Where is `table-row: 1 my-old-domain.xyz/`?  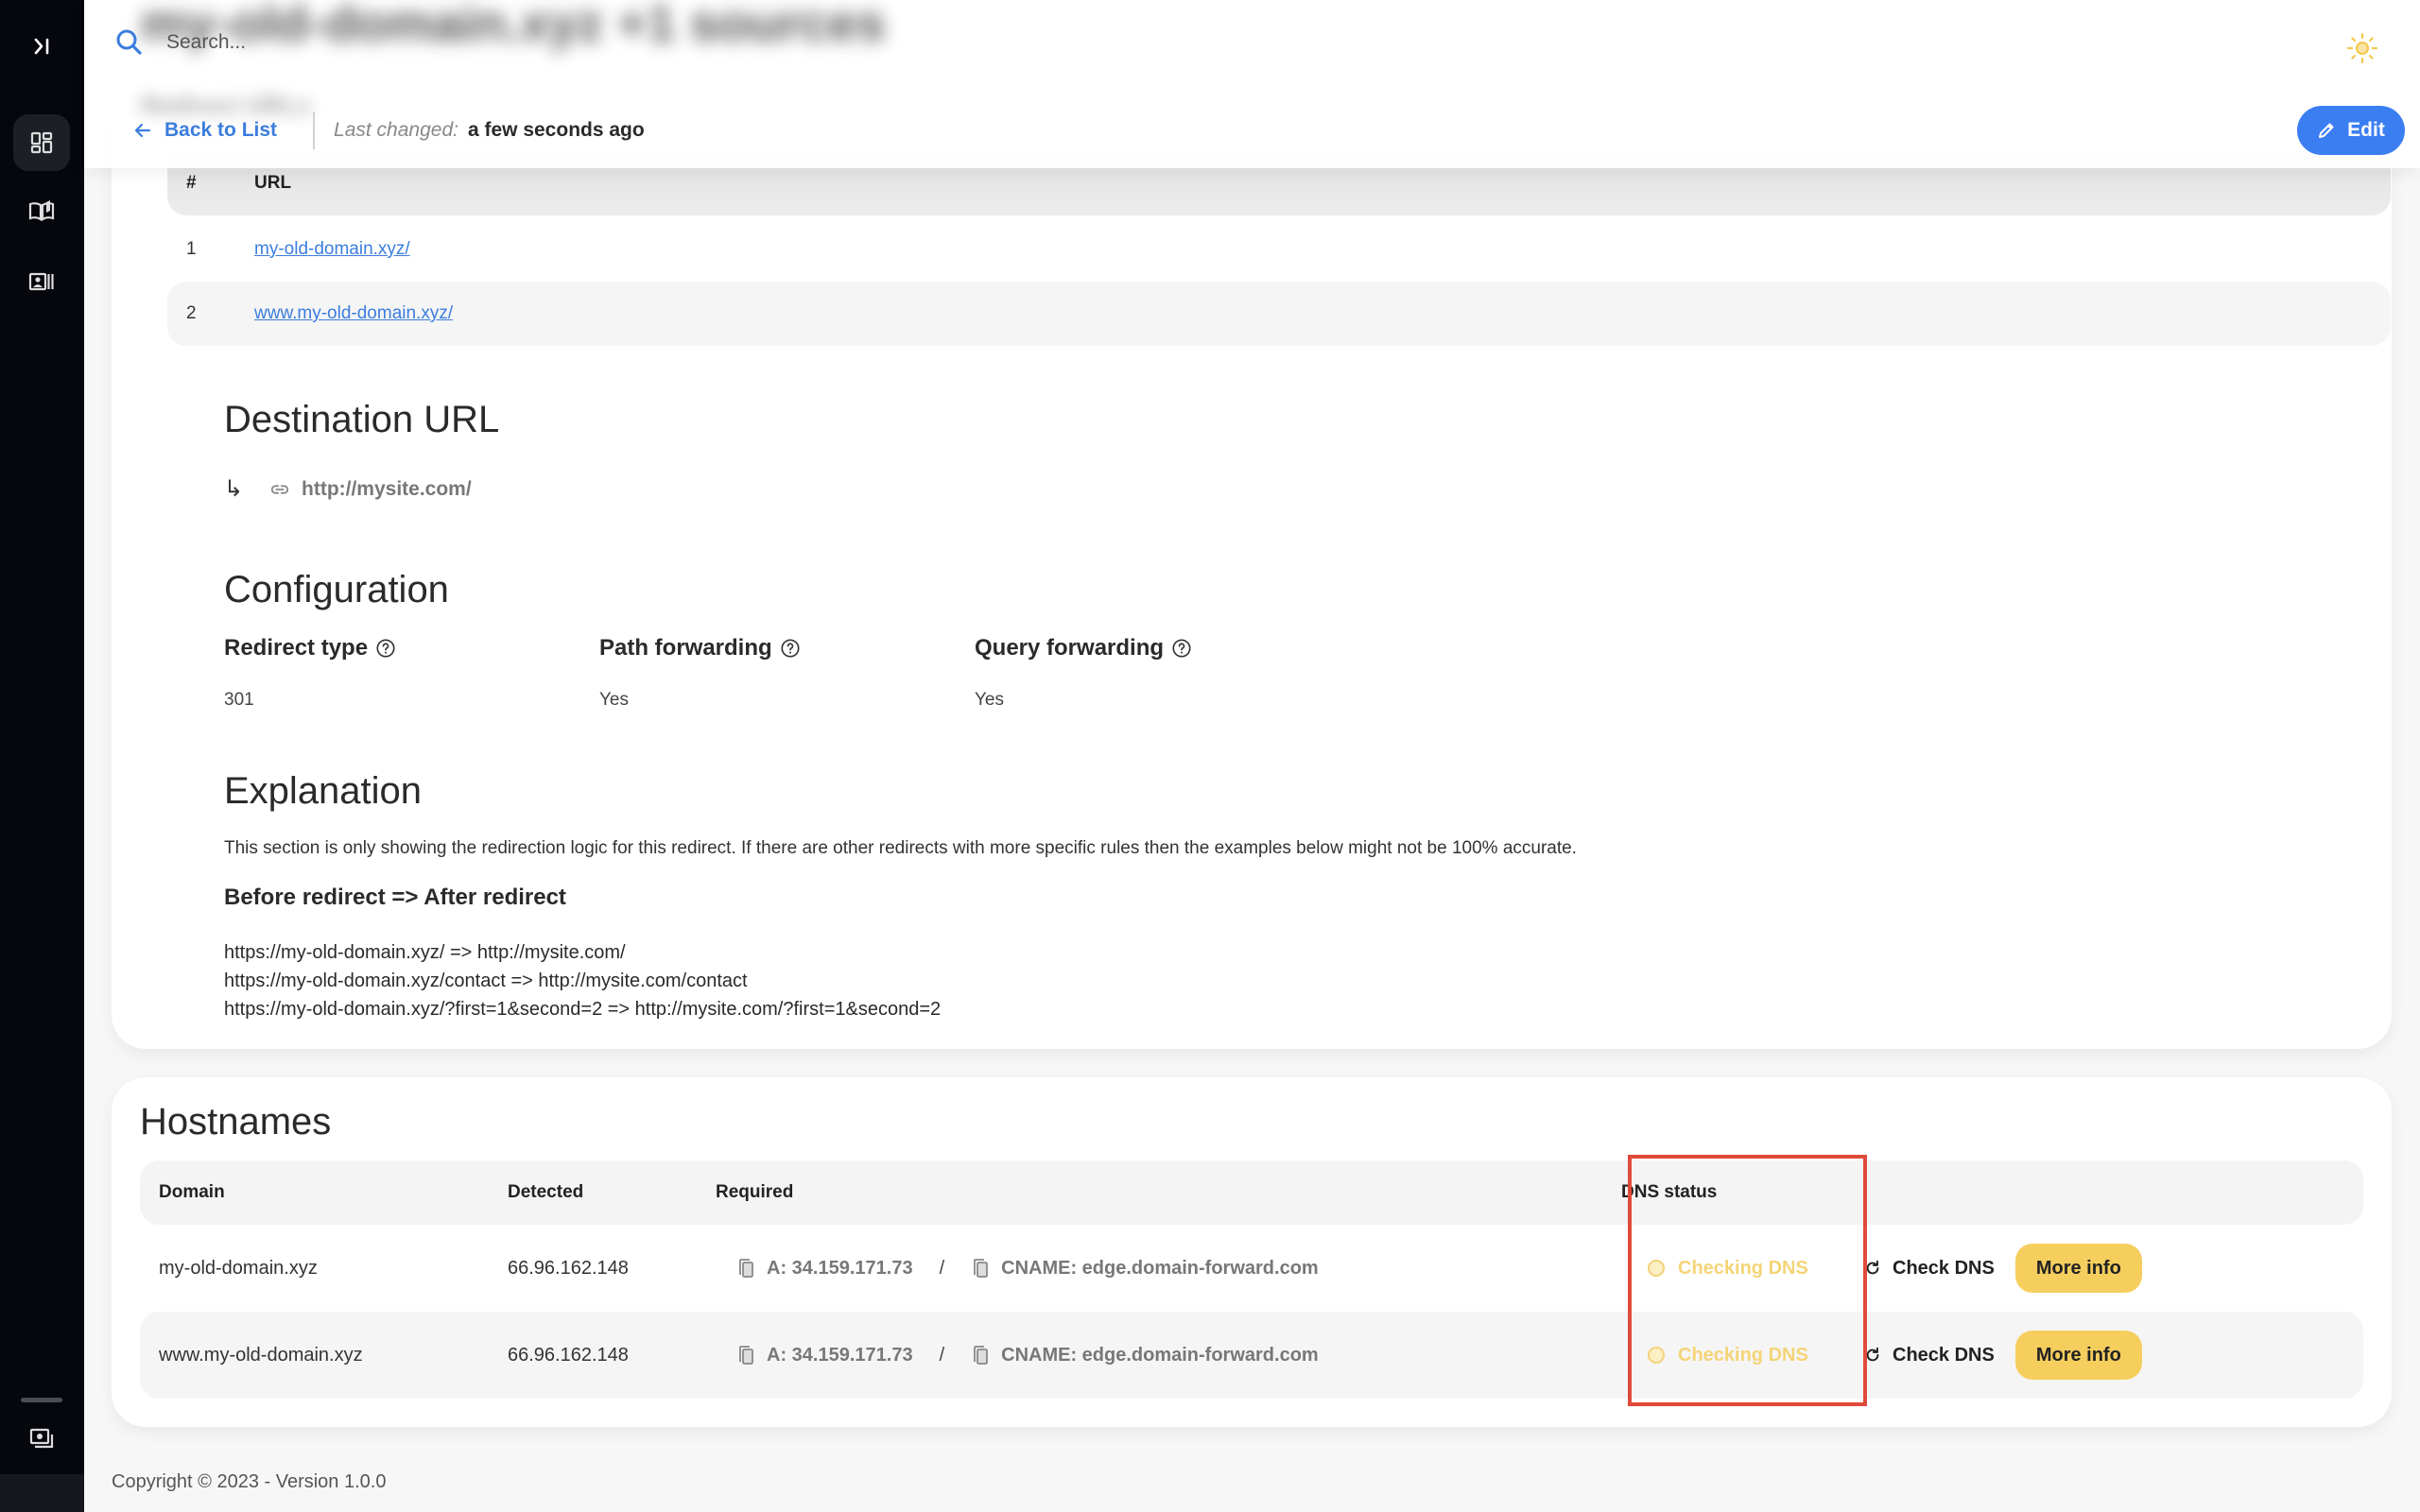 table-row: 1 my-old-domain.xyz/ is located at coordinates (1279, 249).